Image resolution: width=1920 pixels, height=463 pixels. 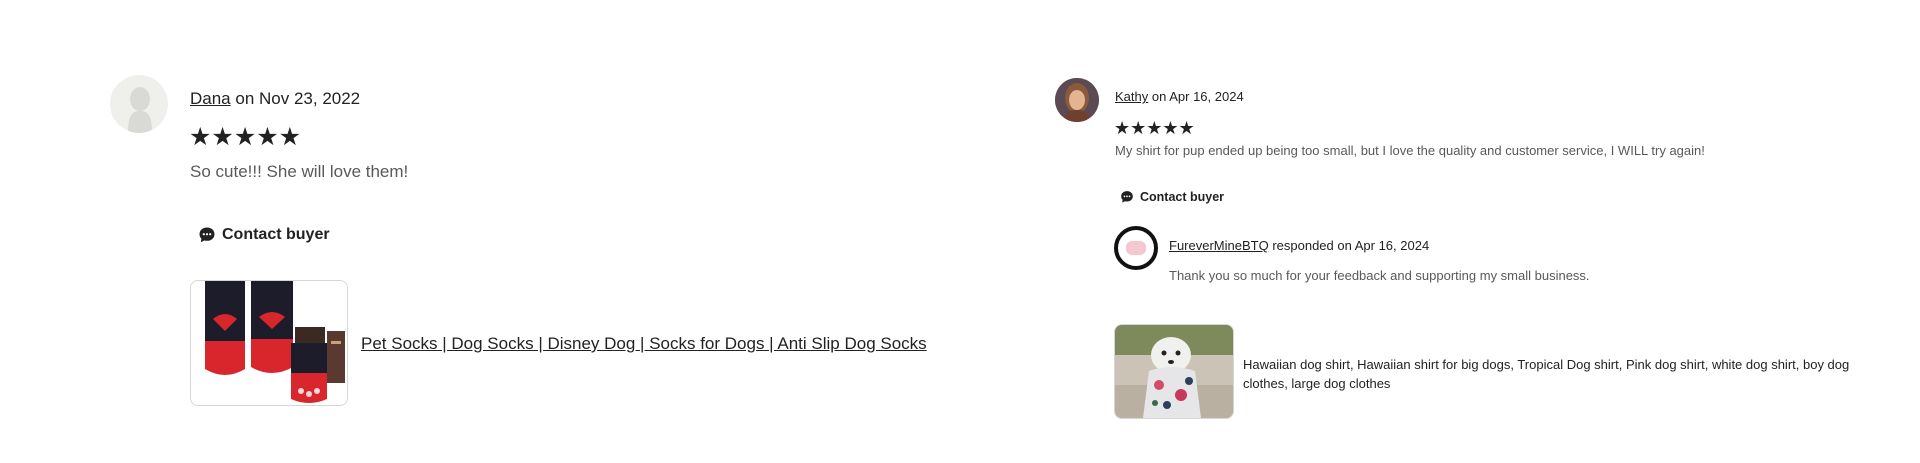 I want to click on dog-socks-image, so click(x=269, y=343).